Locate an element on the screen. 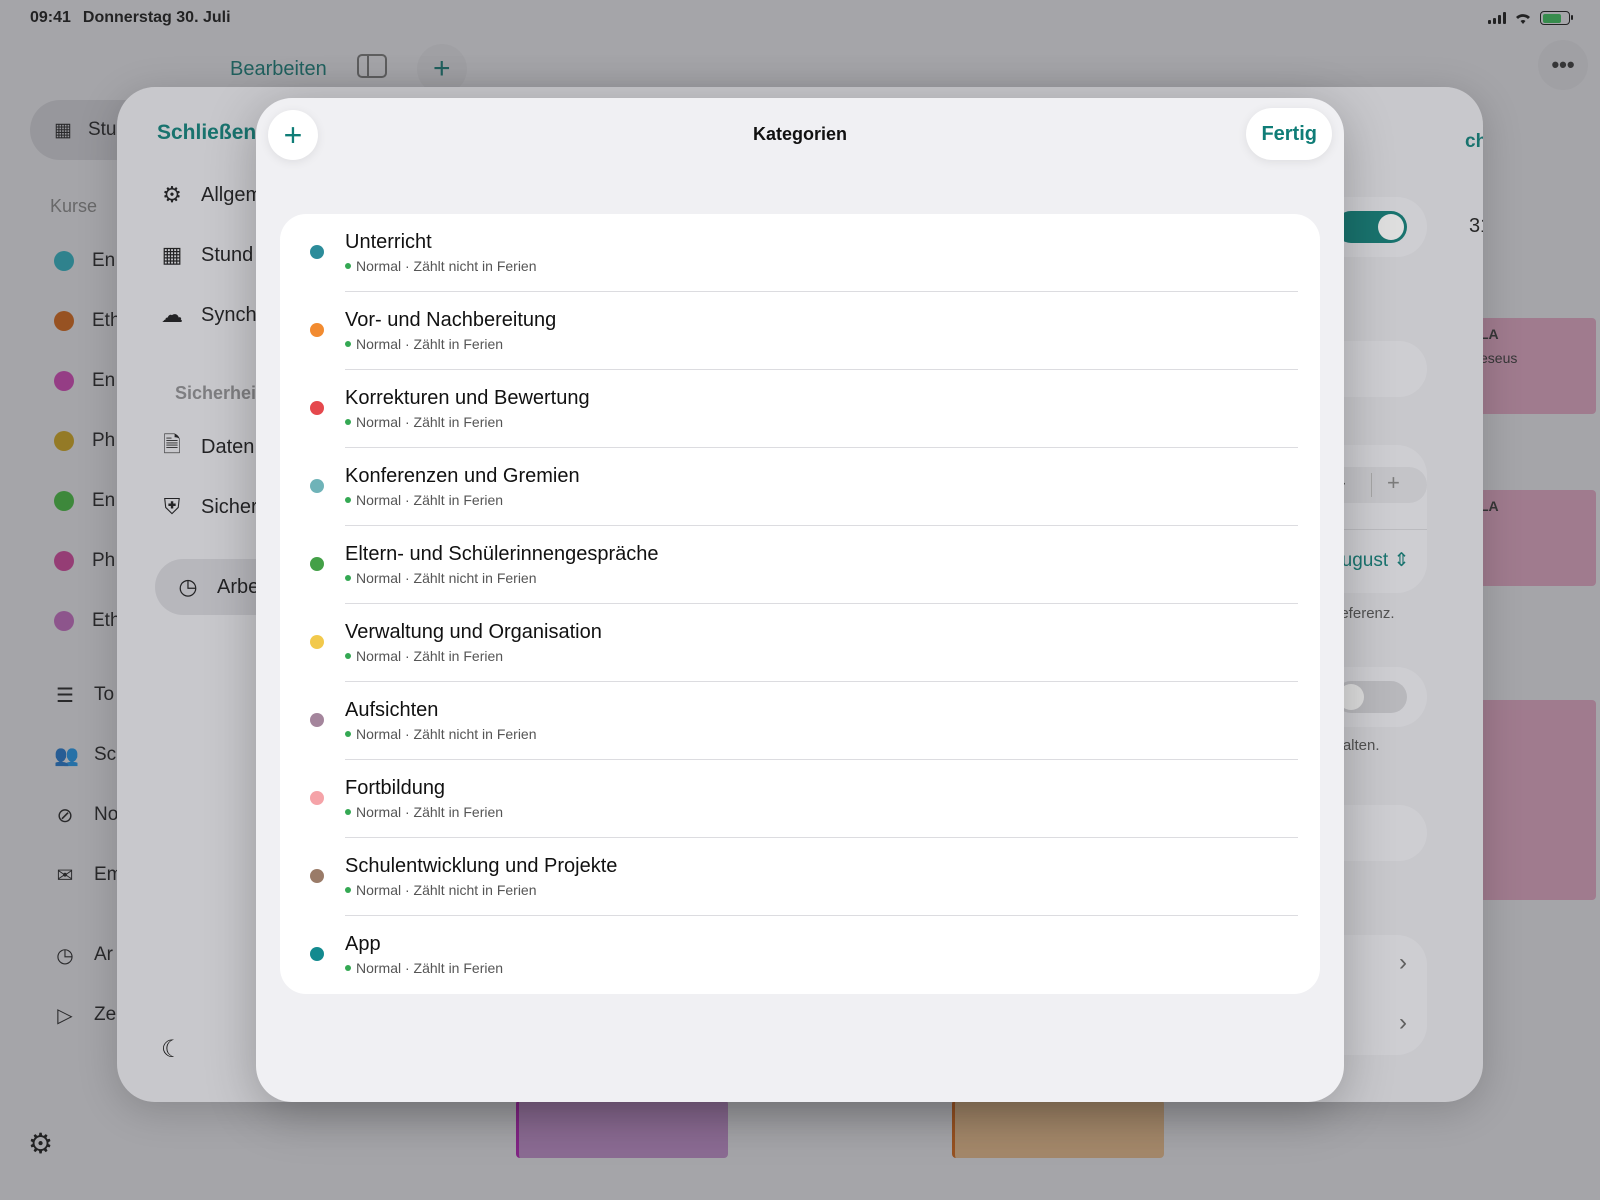 This screenshot has width=1600, height=1200. settings-item-data: 🗎 Daten is located at coordinates (205, 447).